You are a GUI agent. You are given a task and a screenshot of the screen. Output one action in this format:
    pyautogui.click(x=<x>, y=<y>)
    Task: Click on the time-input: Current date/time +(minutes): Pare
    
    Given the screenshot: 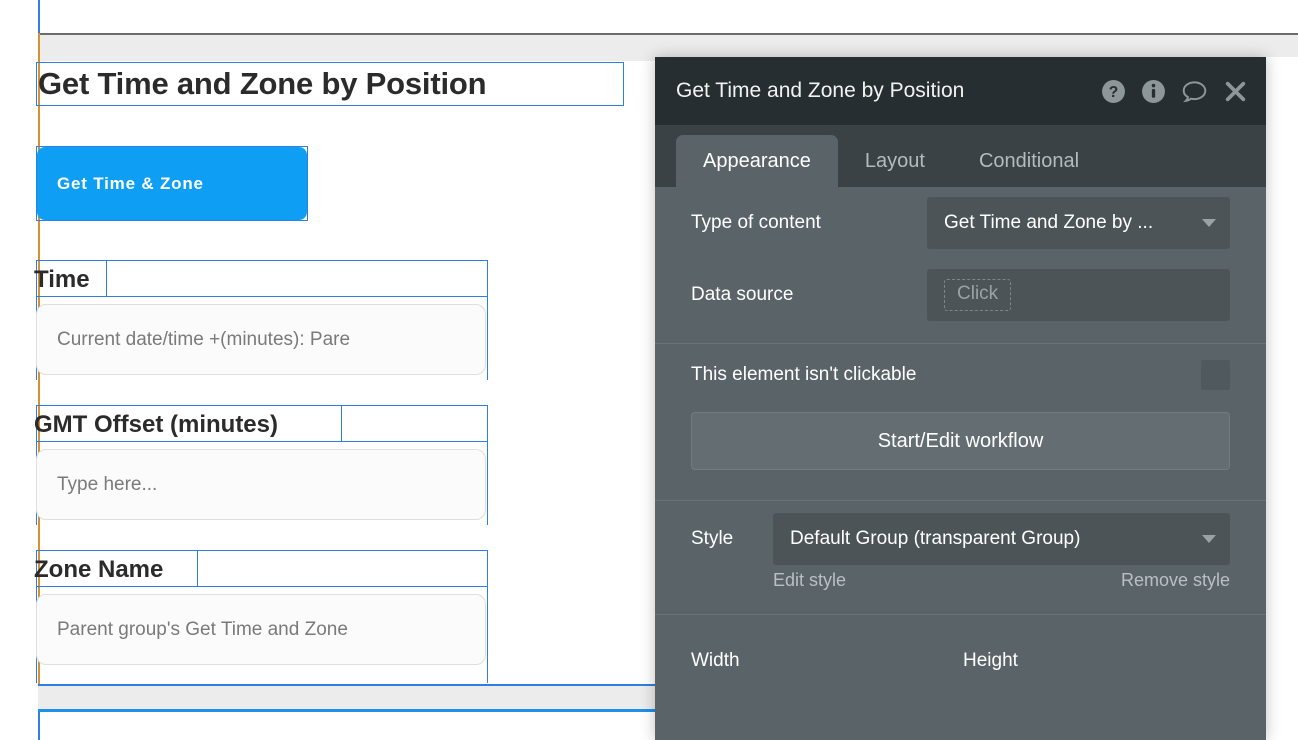 What is the action you would take?
    pyautogui.click(x=261, y=339)
    